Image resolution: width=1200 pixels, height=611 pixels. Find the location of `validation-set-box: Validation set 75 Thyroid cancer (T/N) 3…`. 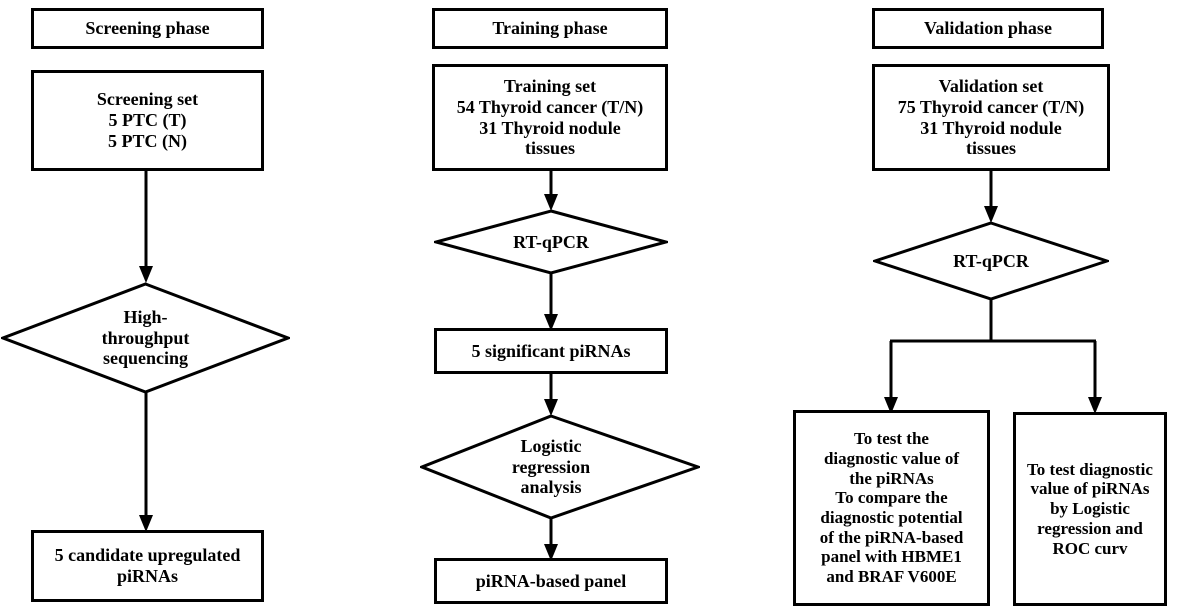

validation-set-box: Validation set 75 Thyroid cancer (T/N) 3… is located at coordinates (991, 117).